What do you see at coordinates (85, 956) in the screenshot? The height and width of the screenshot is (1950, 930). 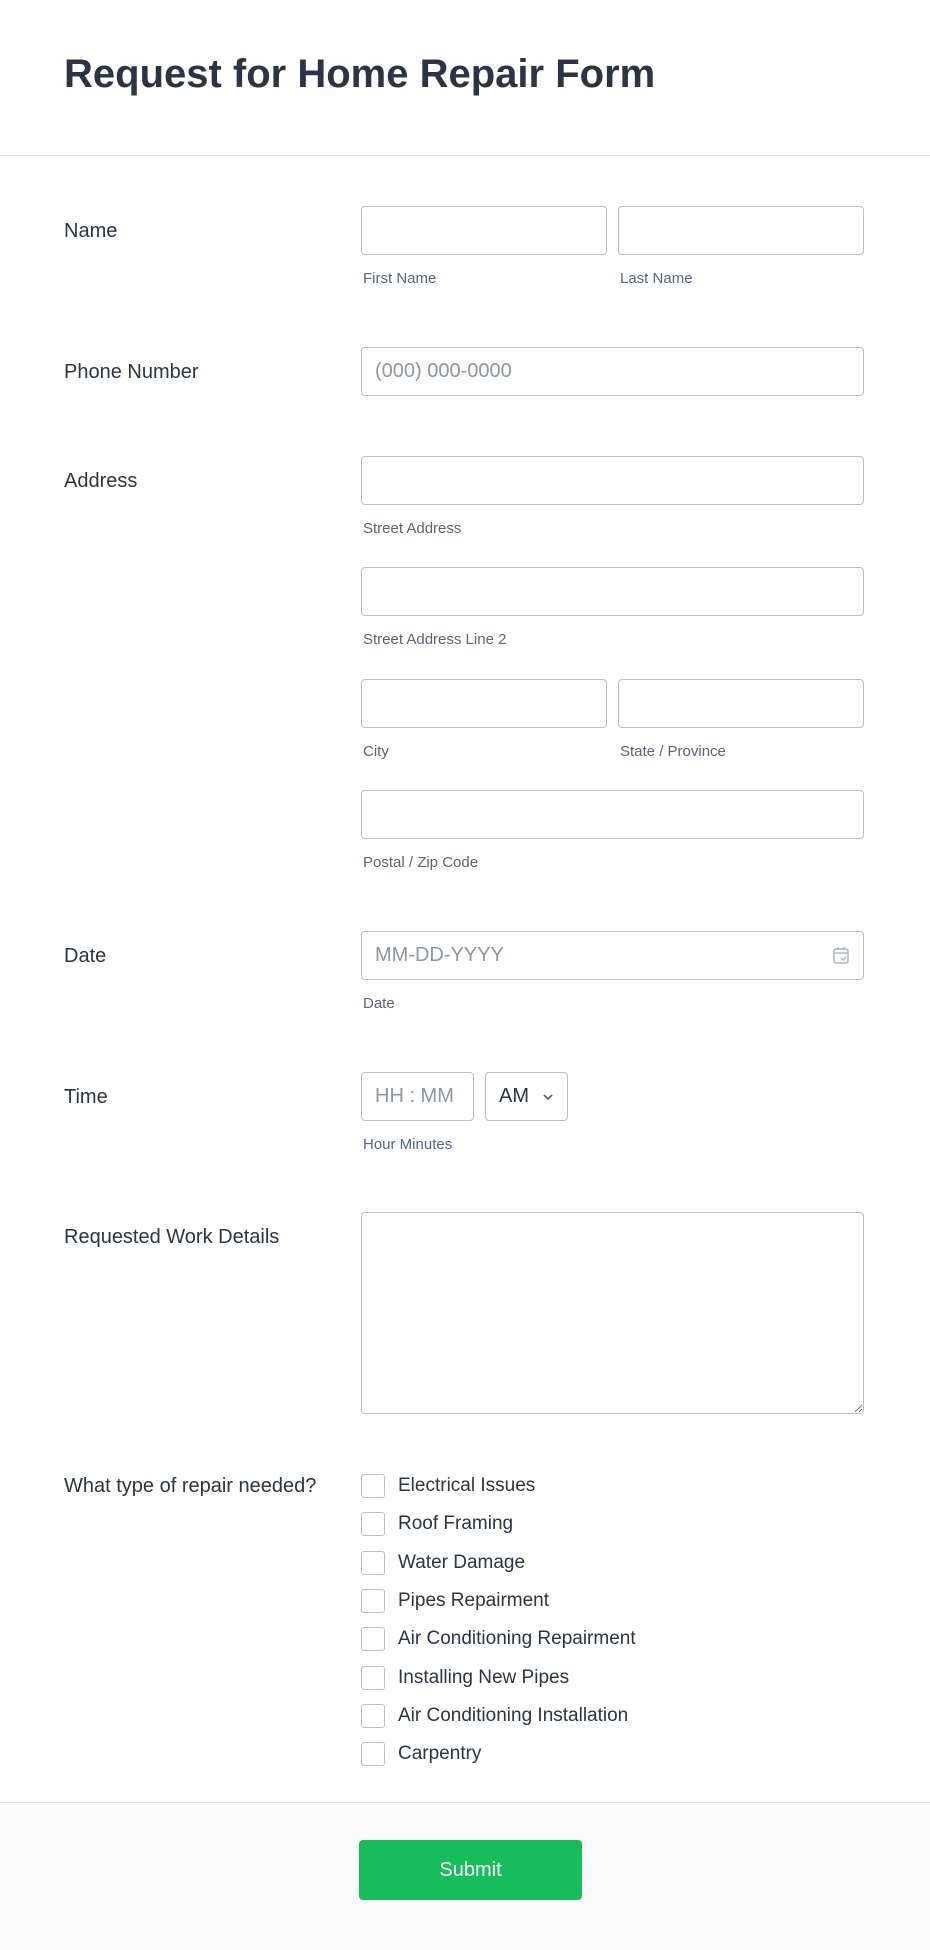 I see `date-label: Date` at bounding box center [85, 956].